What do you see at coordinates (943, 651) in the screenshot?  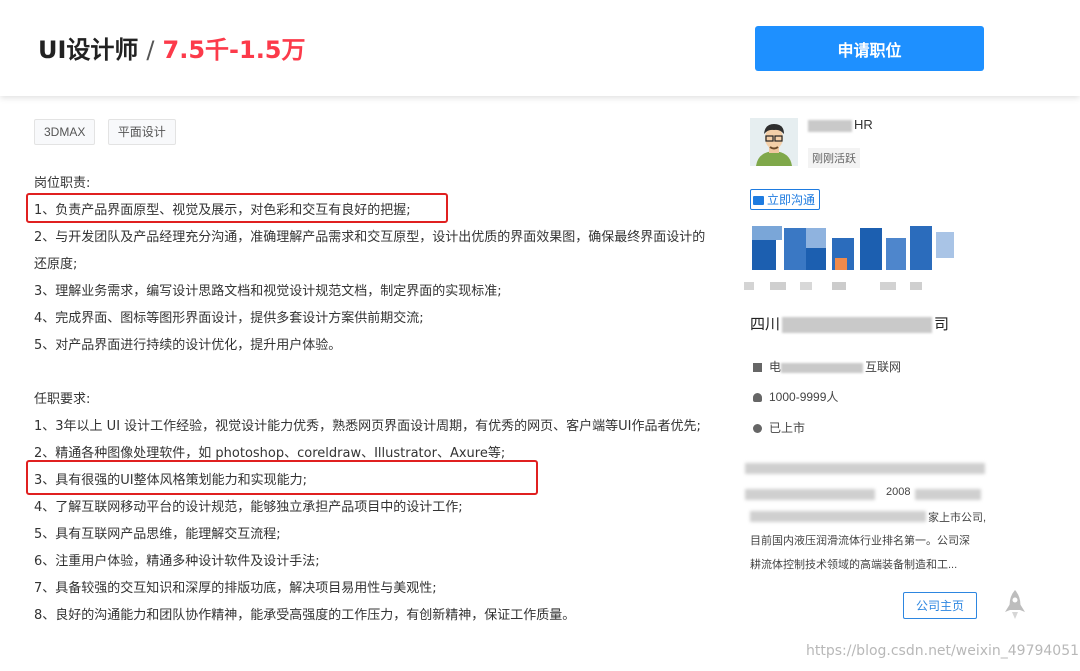 I see `watermark: https://blog.csdn.net/weixin_49794051` at bounding box center [943, 651].